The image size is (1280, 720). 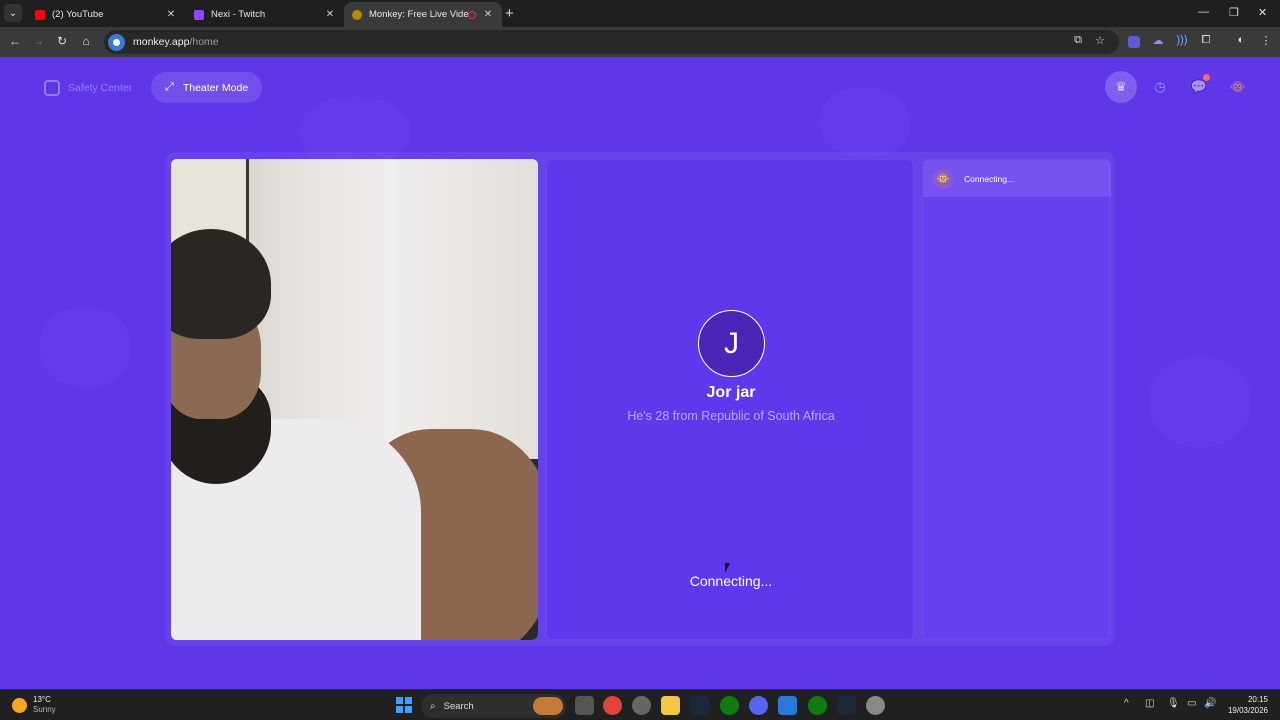 What do you see at coordinates (1203, 12) in the screenshot?
I see `minimize-icon: —` at bounding box center [1203, 12].